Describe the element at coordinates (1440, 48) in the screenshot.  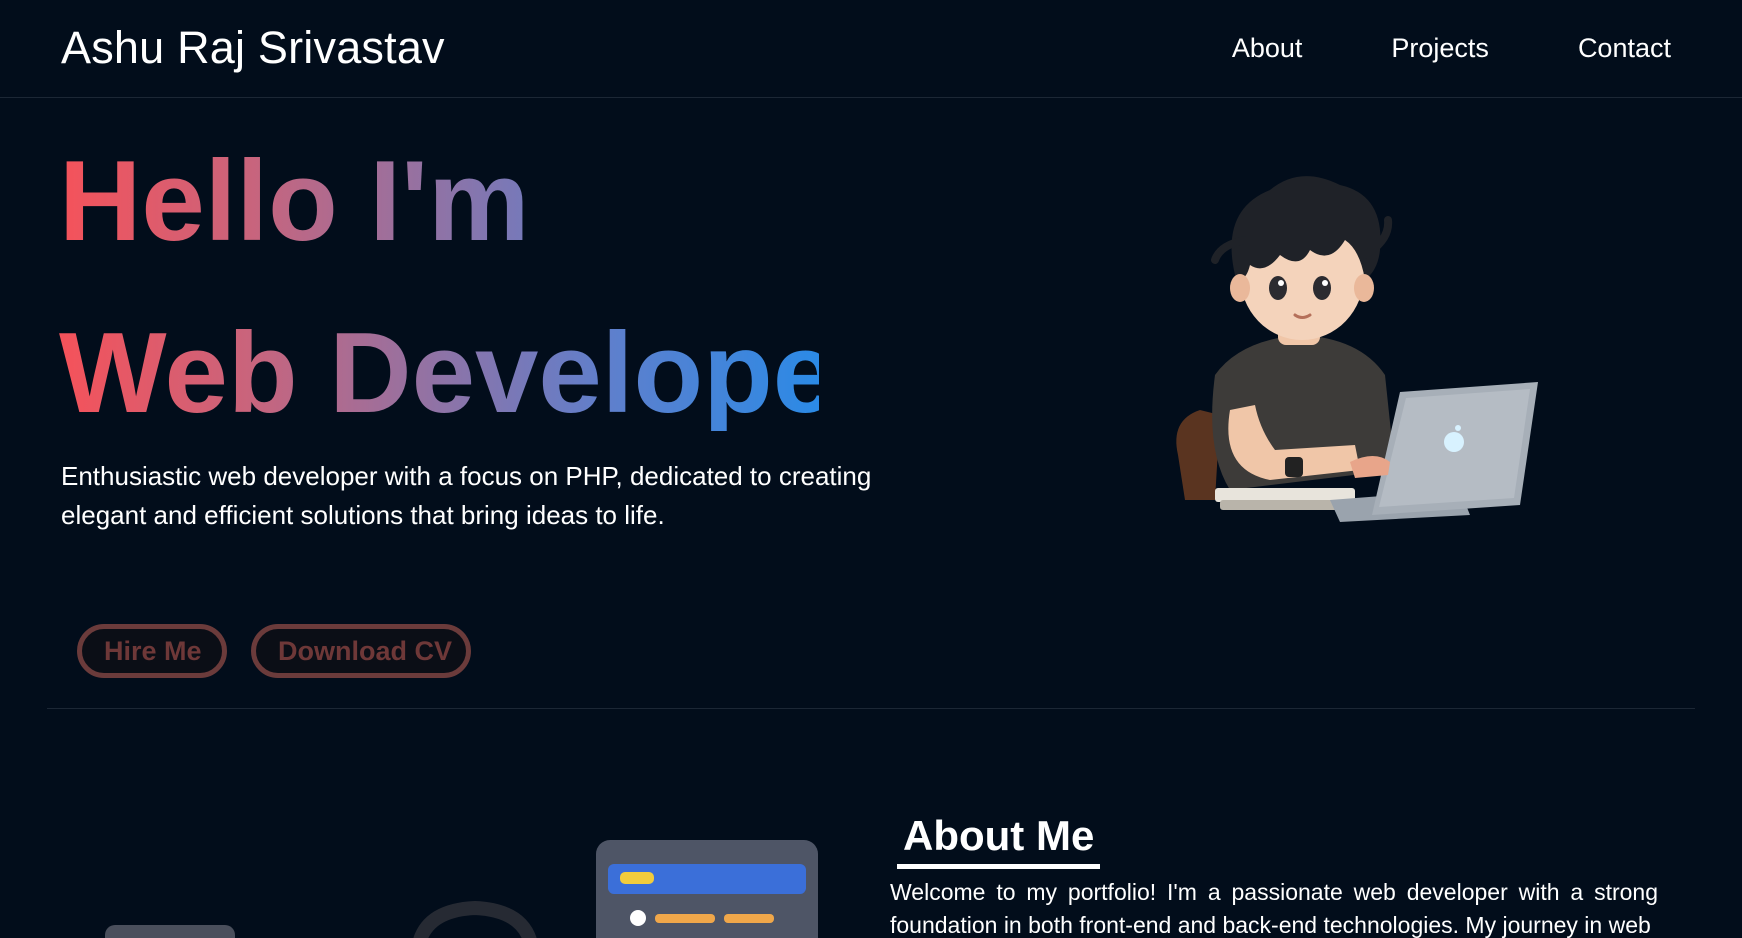
I see `nav-projects-link: Projects` at that location.